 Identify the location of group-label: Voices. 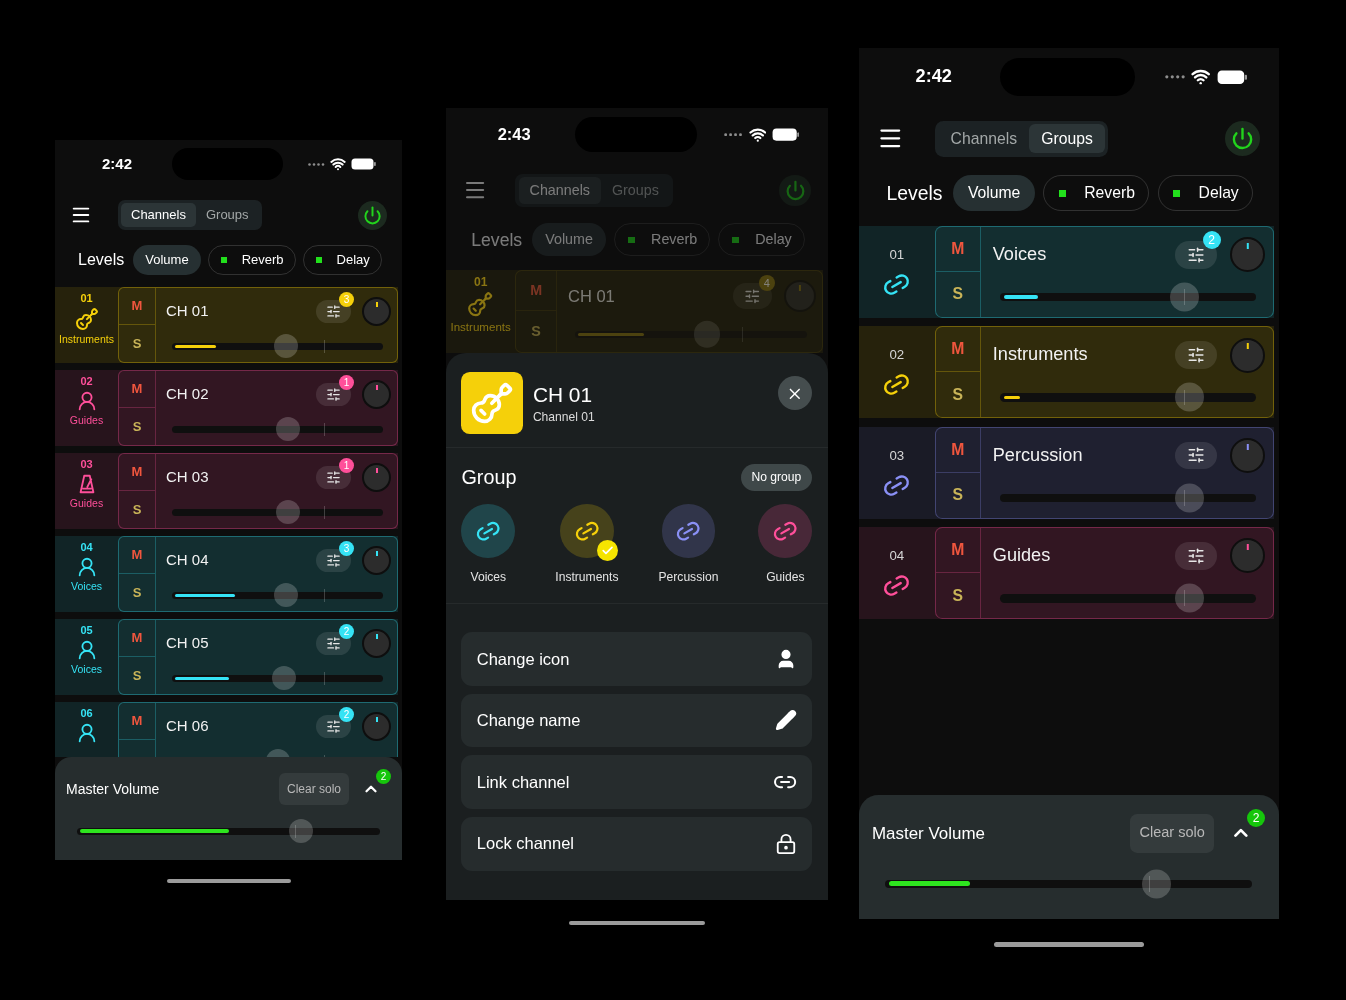
(86, 586).